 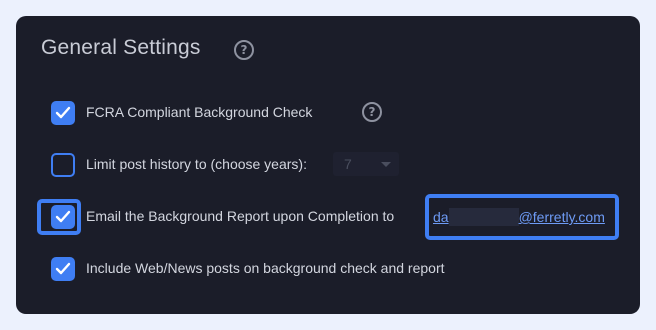 I want to click on years-select: 7, so click(x=366, y=164).